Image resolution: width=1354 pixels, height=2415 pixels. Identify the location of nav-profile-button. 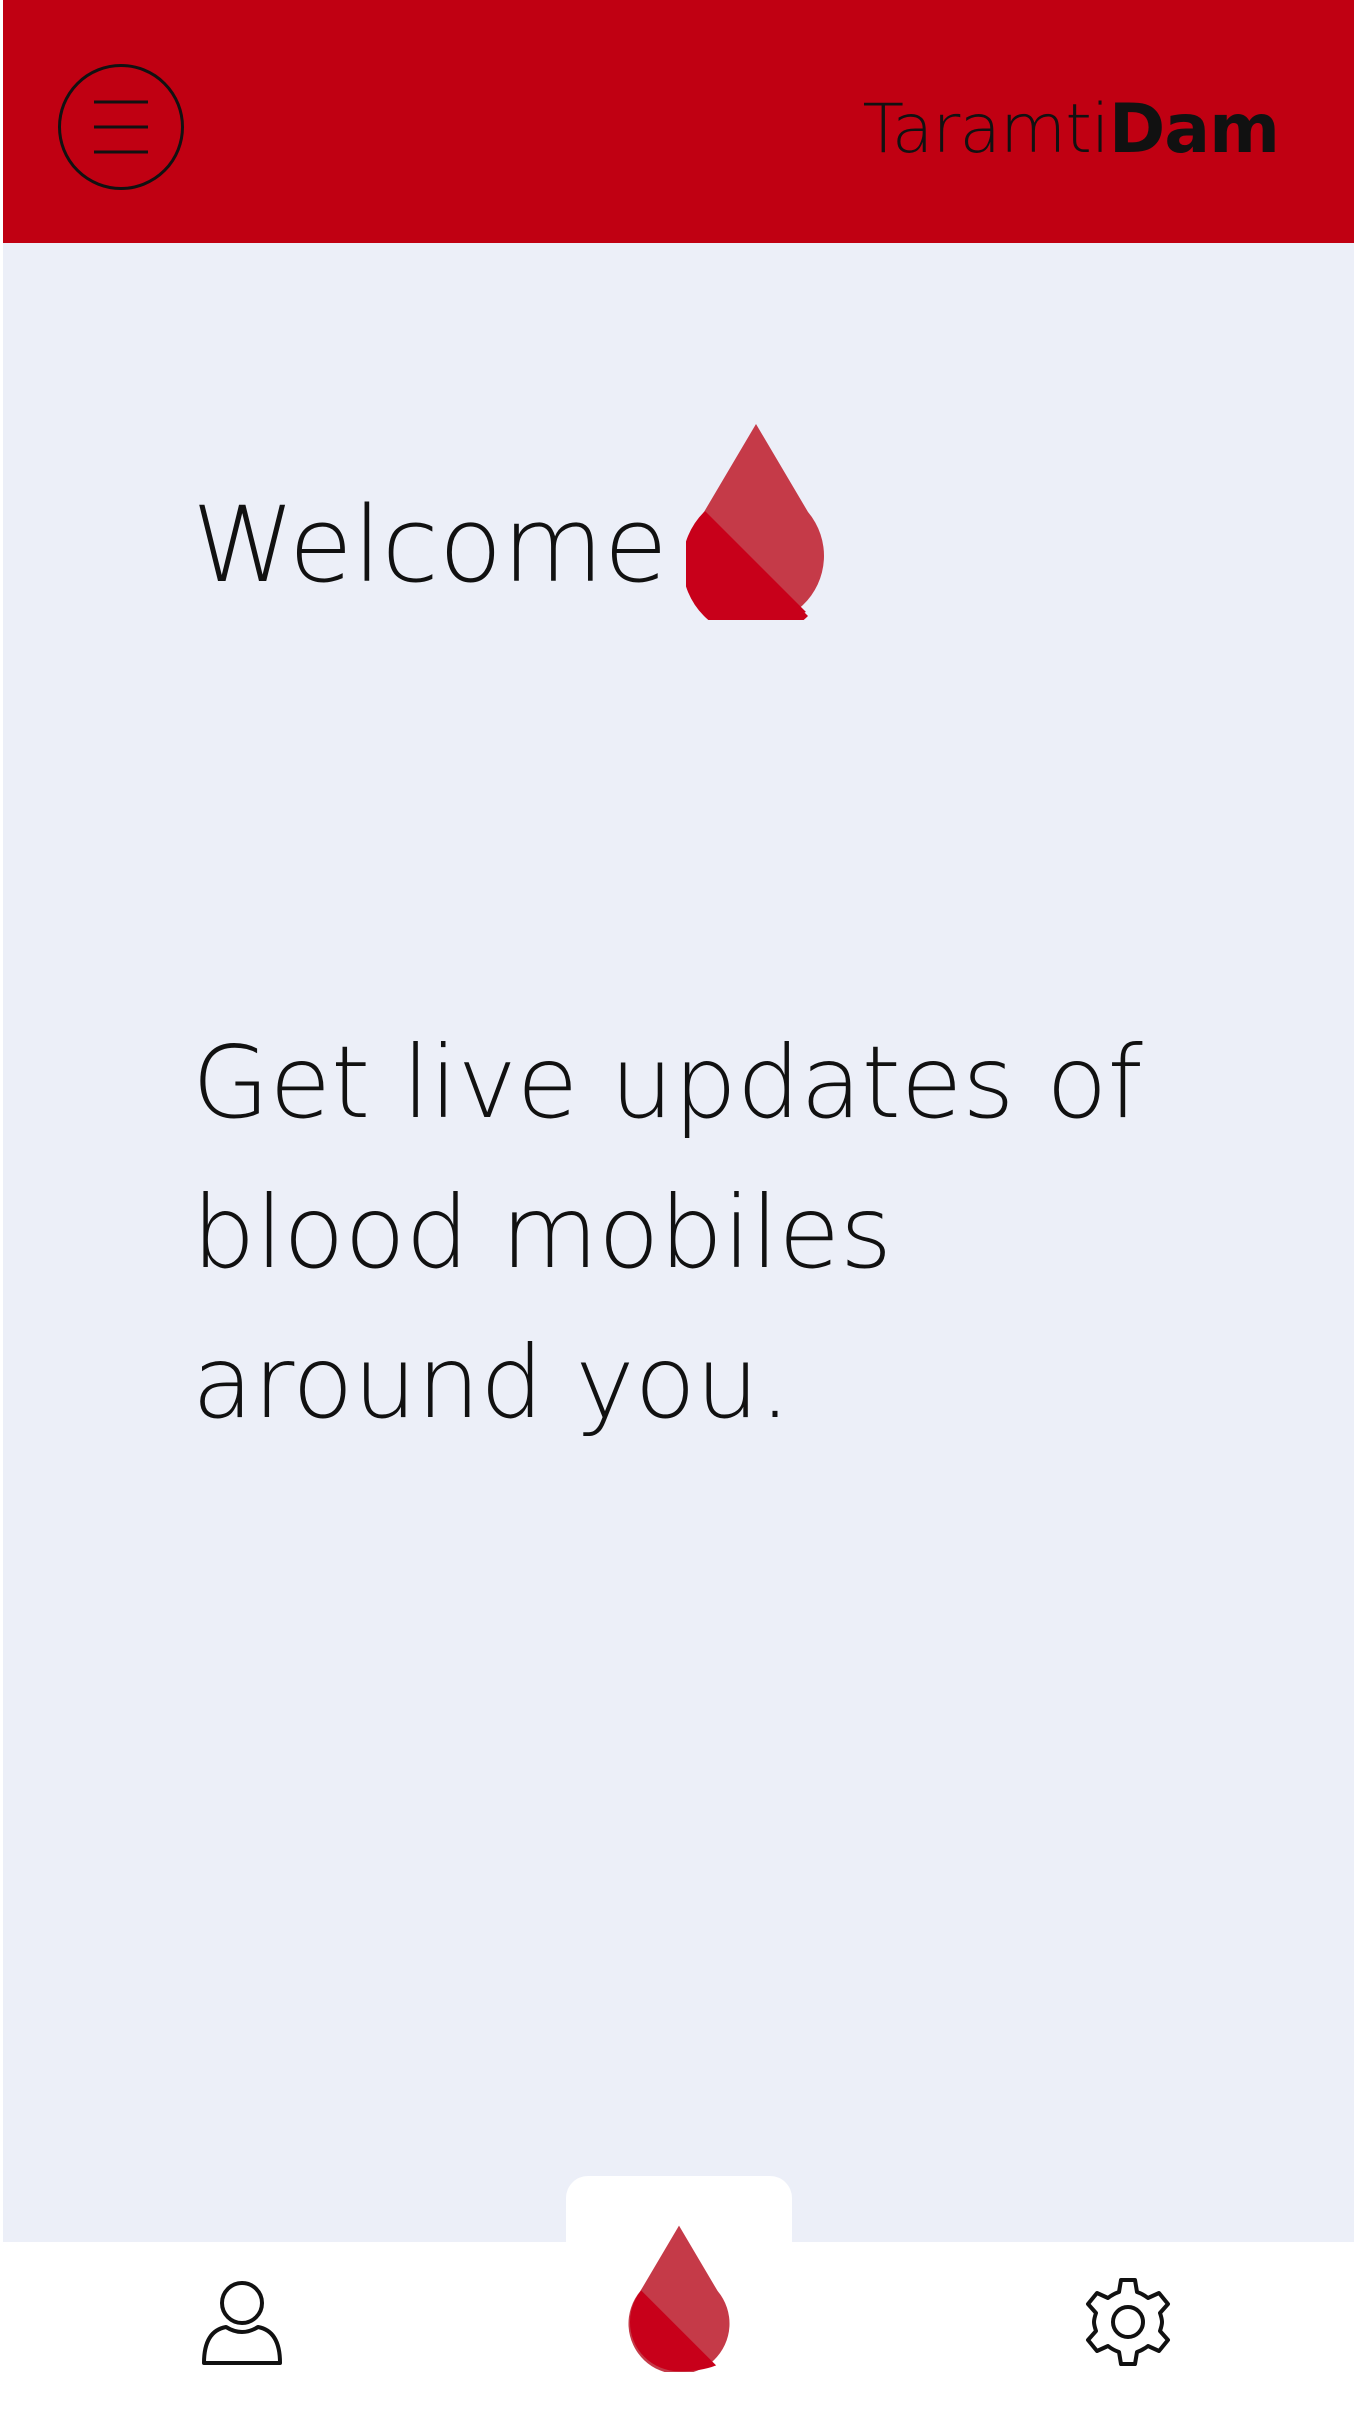
(242, 2325).